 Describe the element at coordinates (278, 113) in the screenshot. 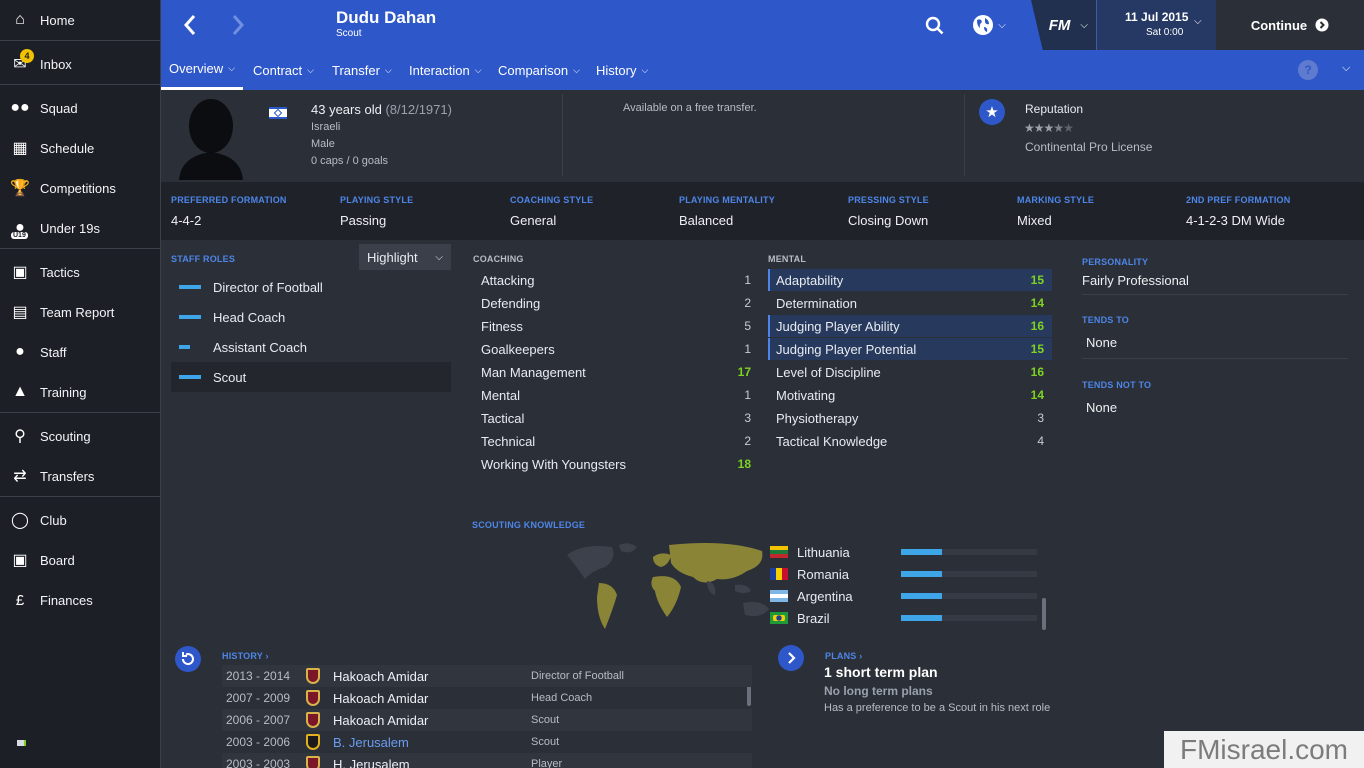

I see `israel-flag-icon` at that location.